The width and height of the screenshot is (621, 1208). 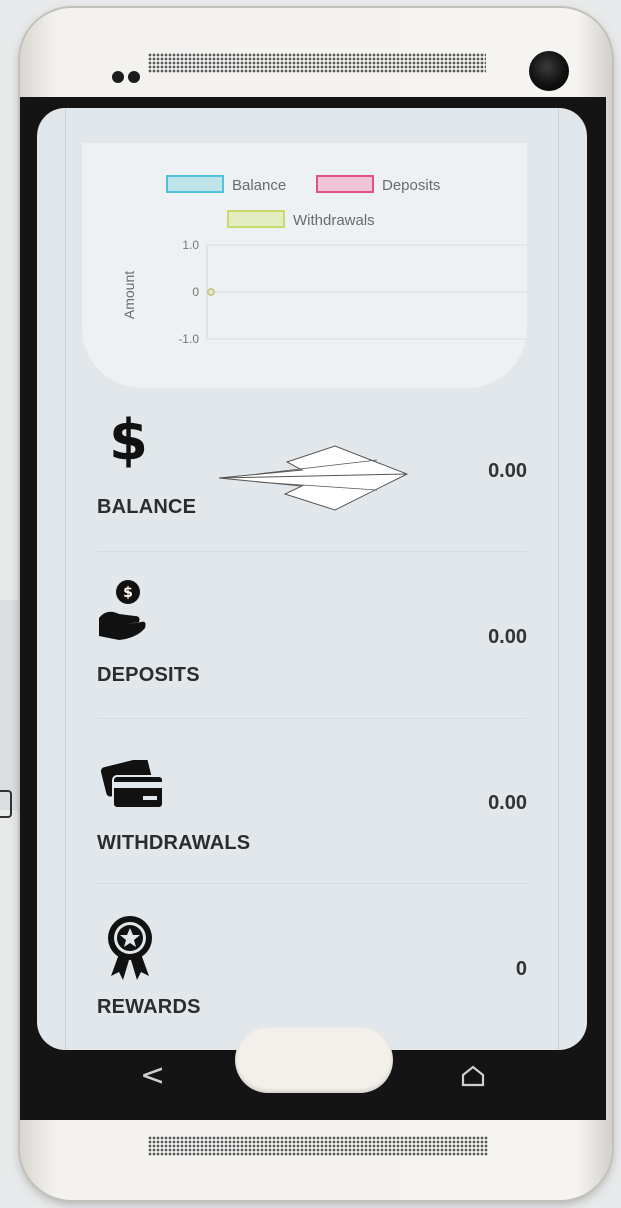 What do you see at coordinates (312, 803) in the screenshot?
I see `withdrawals-row: WITHDRAWALS 0.00` at bounding box center [312, 803].